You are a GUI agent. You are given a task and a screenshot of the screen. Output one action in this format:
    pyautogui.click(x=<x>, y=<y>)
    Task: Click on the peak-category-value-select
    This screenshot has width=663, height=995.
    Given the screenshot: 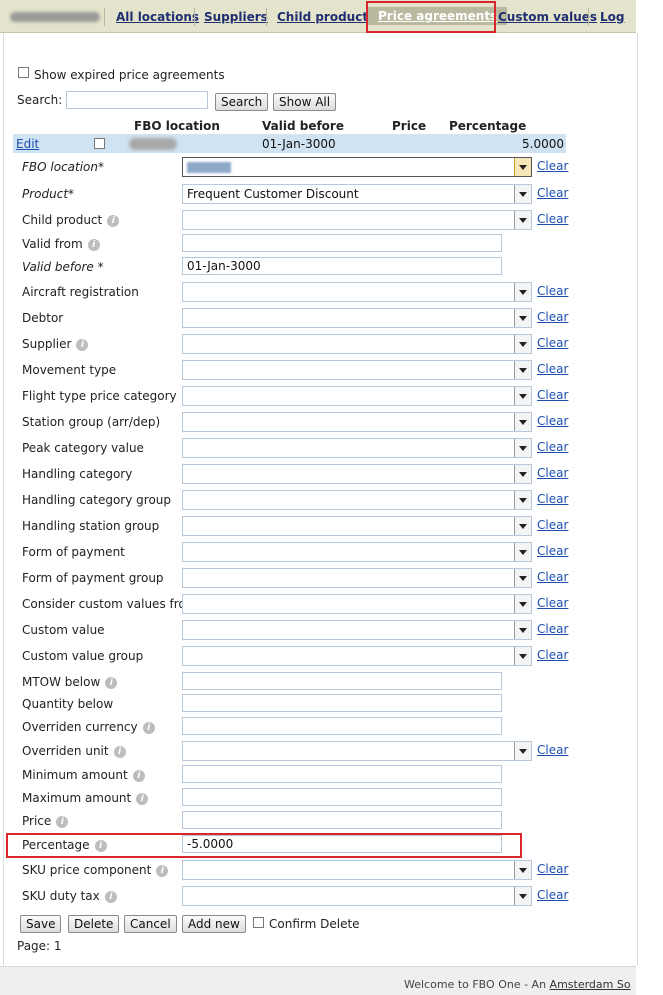 What is the action you would take?
    pyautogui.click(x=357, y=448)
    